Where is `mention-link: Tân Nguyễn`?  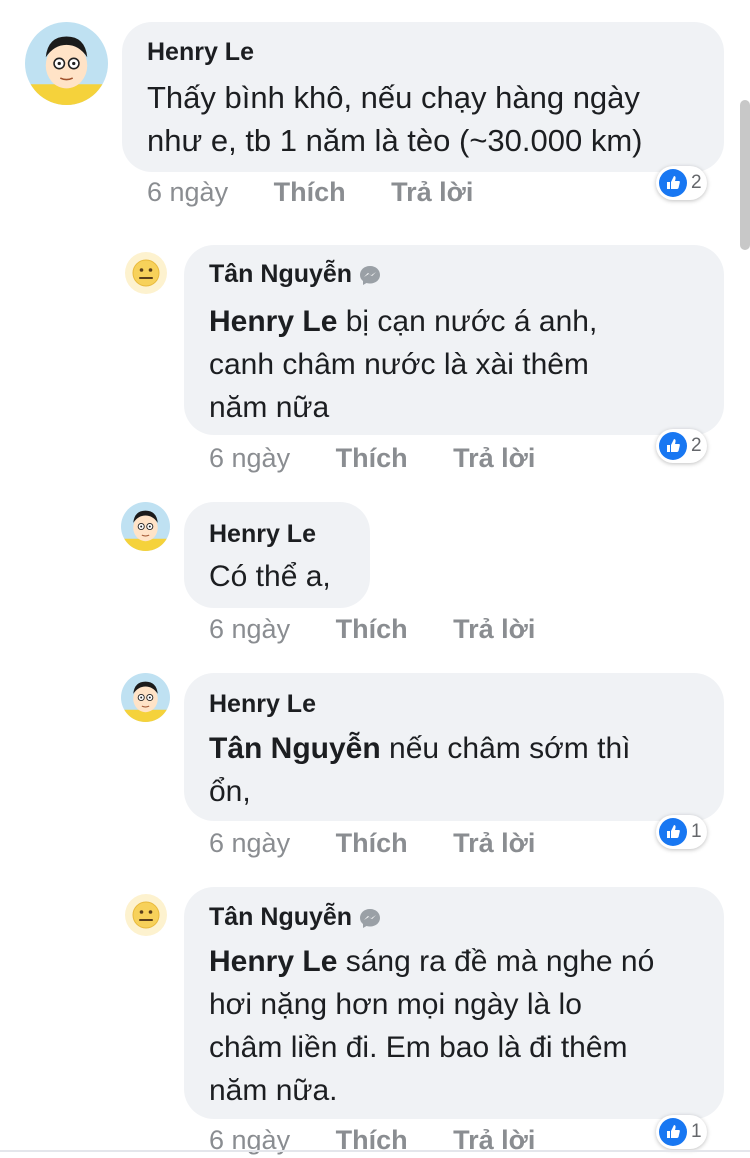 mention-link: Tân Nguyễn is located at coordinates (295, 748).